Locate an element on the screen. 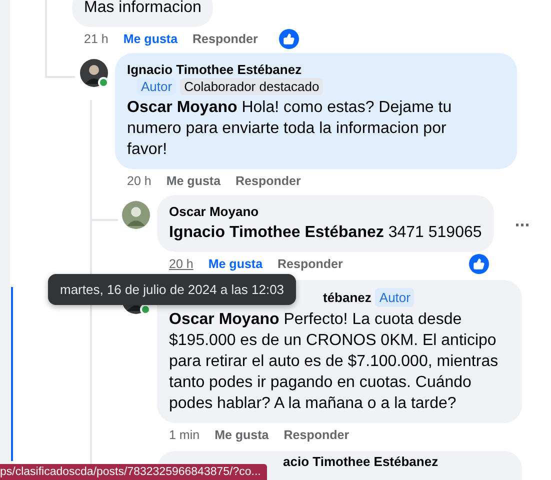  comment-text: Oscar Moyano Hola! como estas? Dejame tu numero para enviarte toda la informacion por favor! is located at coordinates (290, 129).